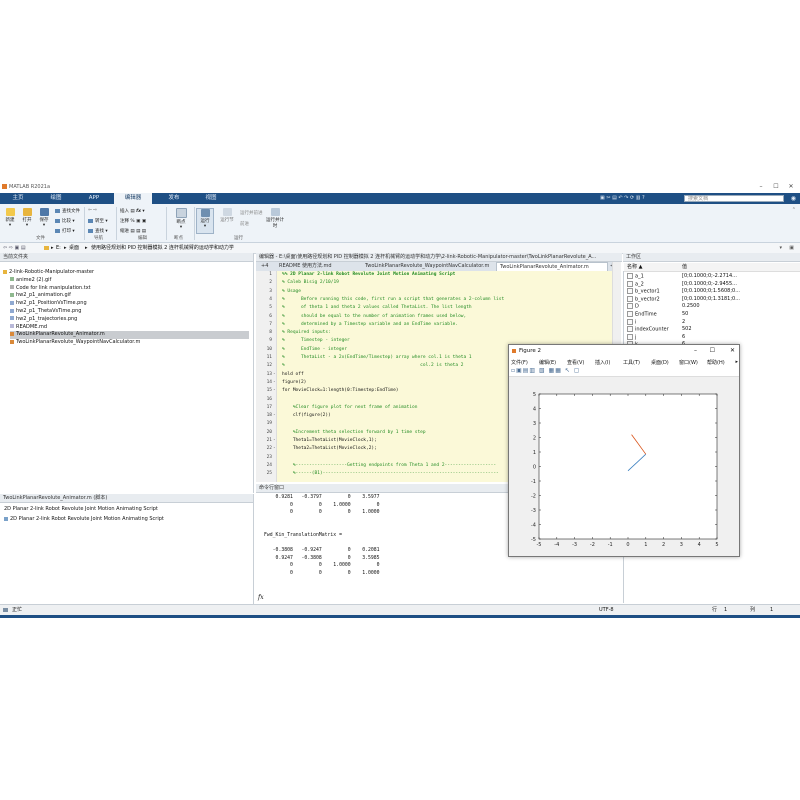 Image resolution: width=800 pixels, height=800 pixels. What do you see at coordinates (244, 224) in the screenshot?
I see `advance-button: 前进` at bounding box center [244, 224].